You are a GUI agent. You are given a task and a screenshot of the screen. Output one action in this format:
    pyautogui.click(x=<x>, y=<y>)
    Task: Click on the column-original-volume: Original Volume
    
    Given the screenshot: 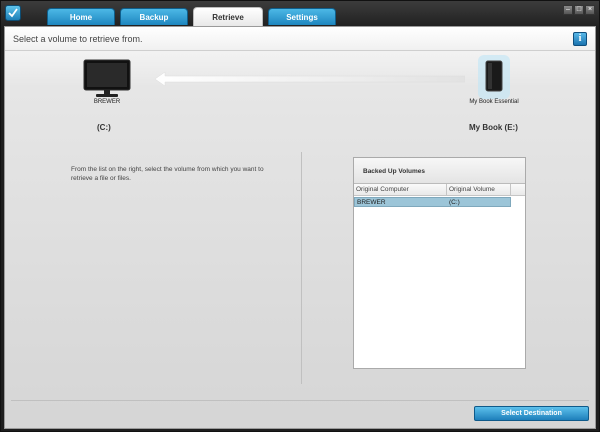 What is the action you would take?
    pyautogui.click(x=479, y=189)
    